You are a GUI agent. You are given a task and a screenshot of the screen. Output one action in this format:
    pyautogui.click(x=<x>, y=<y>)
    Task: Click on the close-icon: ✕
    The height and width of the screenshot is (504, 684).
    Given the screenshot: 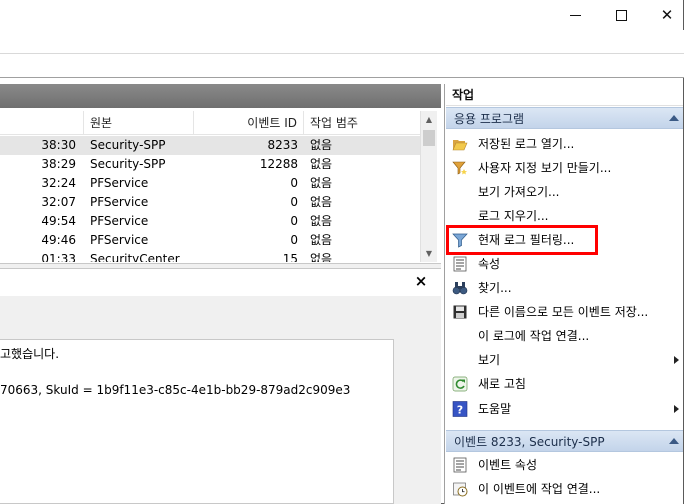 What is the action you would take?
    pyautogui.click(x=667, y=15)
    